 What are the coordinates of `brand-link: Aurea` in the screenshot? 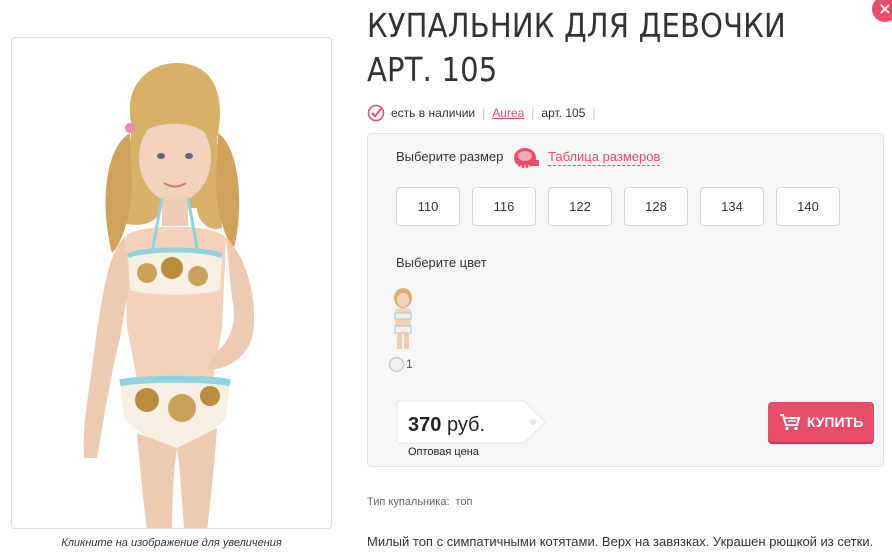 It's located at (508, 113).